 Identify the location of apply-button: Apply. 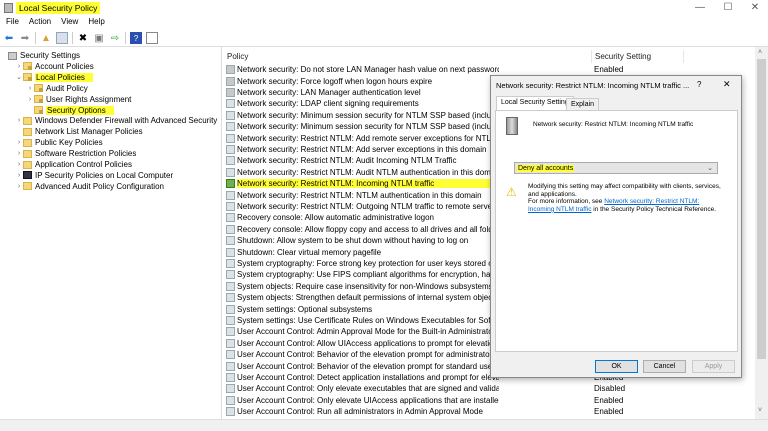
(713, 366).